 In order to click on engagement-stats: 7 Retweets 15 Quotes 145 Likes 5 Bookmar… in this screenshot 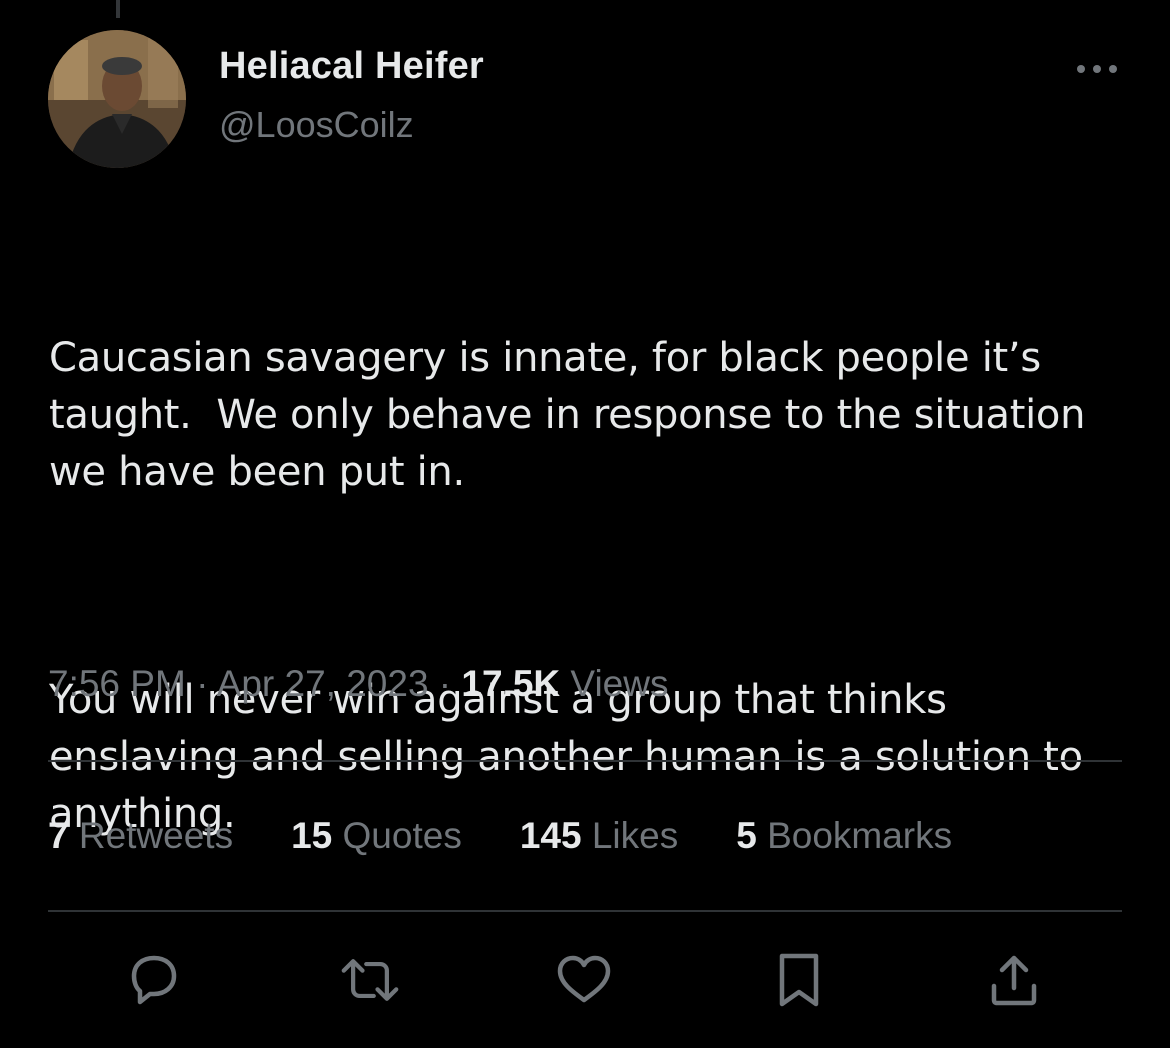, I will do `click(529, 836)`.